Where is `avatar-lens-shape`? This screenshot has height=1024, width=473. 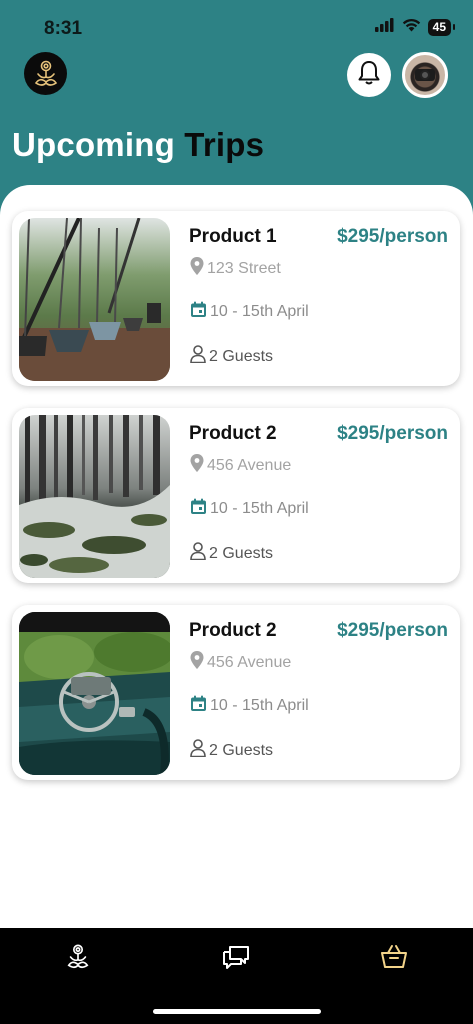
avatar-lens-shape is located at coordinates (425, 75).